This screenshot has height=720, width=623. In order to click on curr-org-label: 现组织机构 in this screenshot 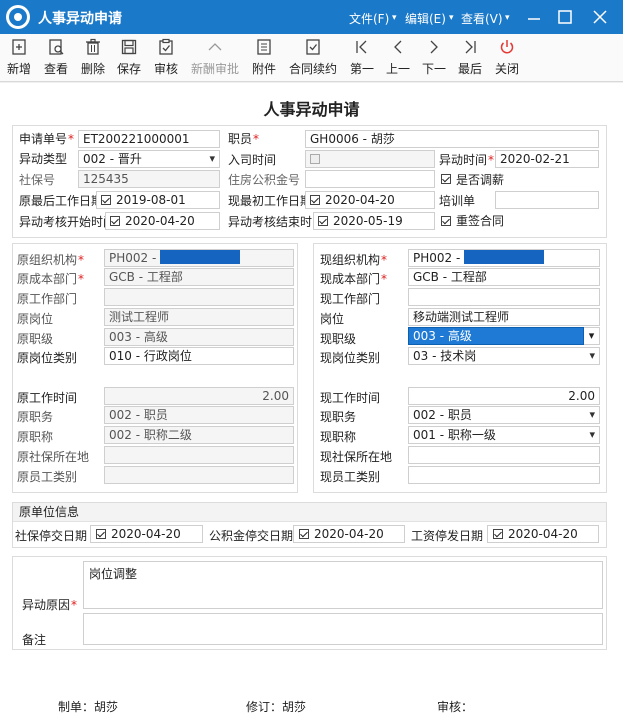, I will do `click(353, 260)`.